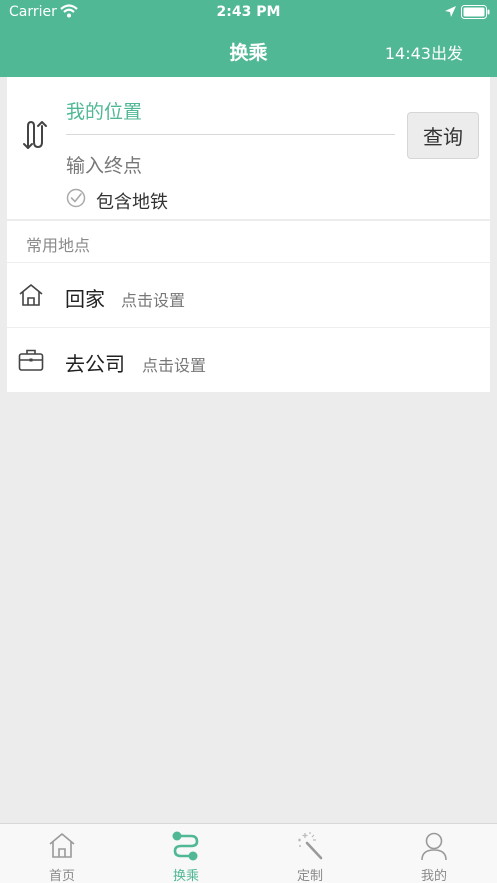  Describe the element at coordinates (309, 876) in the screenshot. I see `tab-label: 定制` at that location.